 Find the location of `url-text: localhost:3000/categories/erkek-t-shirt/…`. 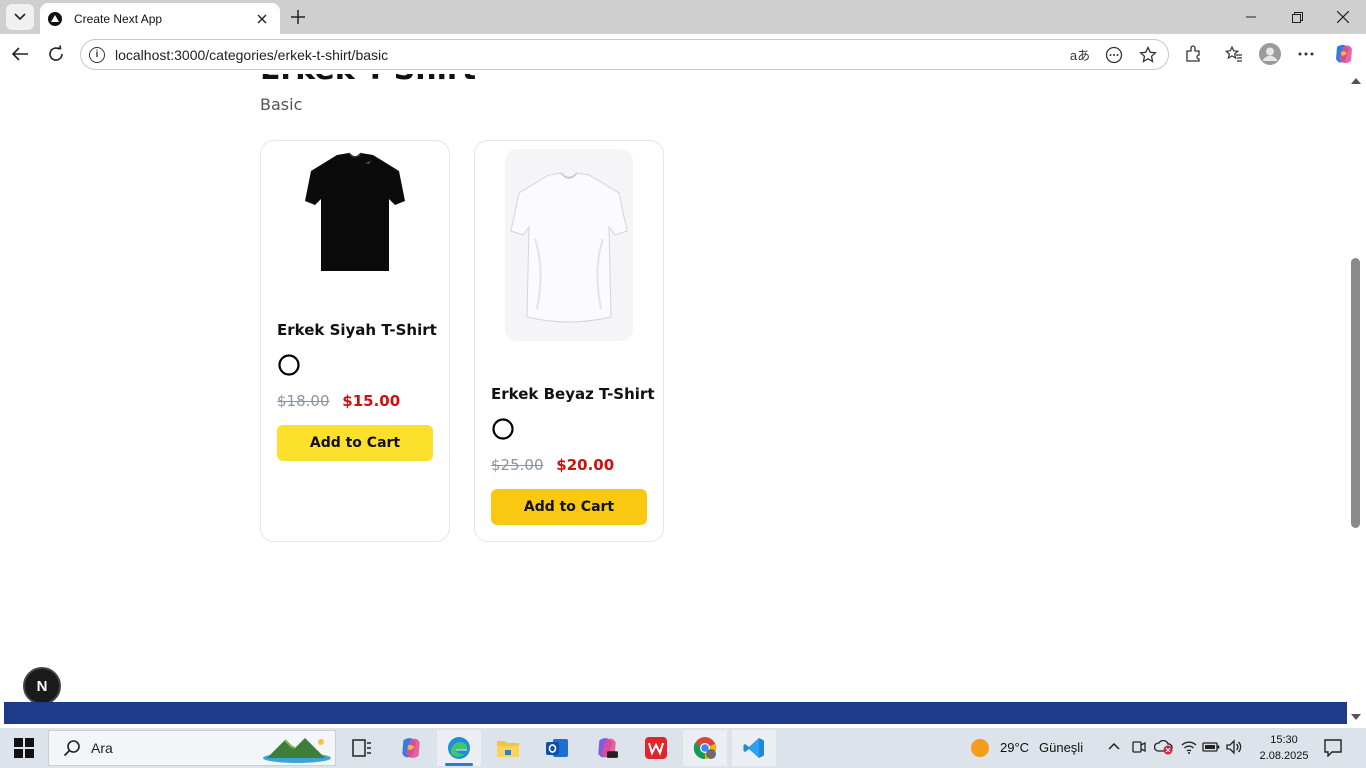

url-text: localhost:3000/categories/erkek-t-shirt/… is located at coordinates (590, 55).